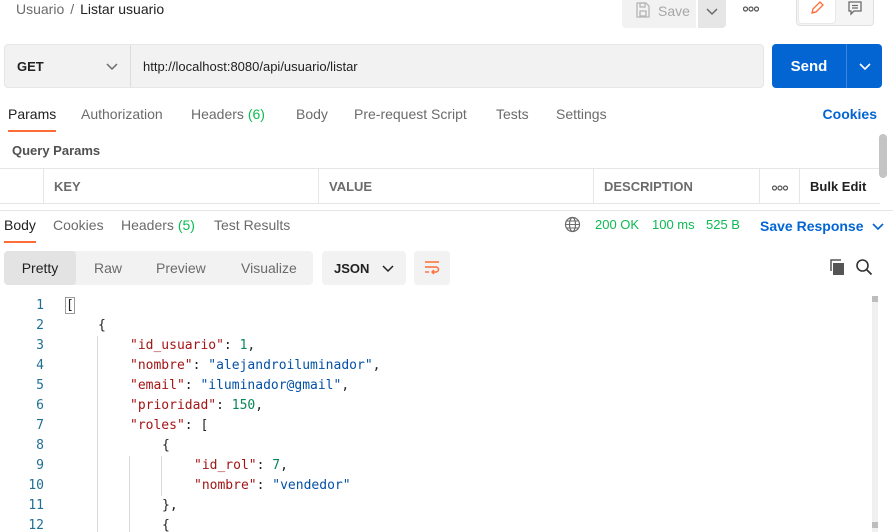 This screenshot has width=893, height=532. Describe the element at coordinates (40, 365) in the screenshot. I see `line-number: 4` at that location.